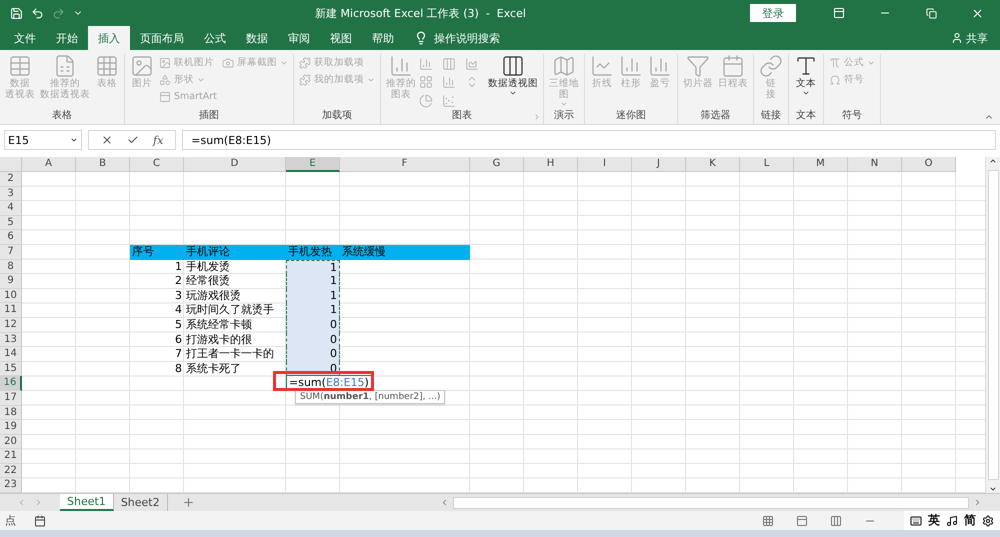 The image size is (1000, 537). Describe the element at coordinates (74, 140) in the screenshot. I see `caret-icon` at that location.